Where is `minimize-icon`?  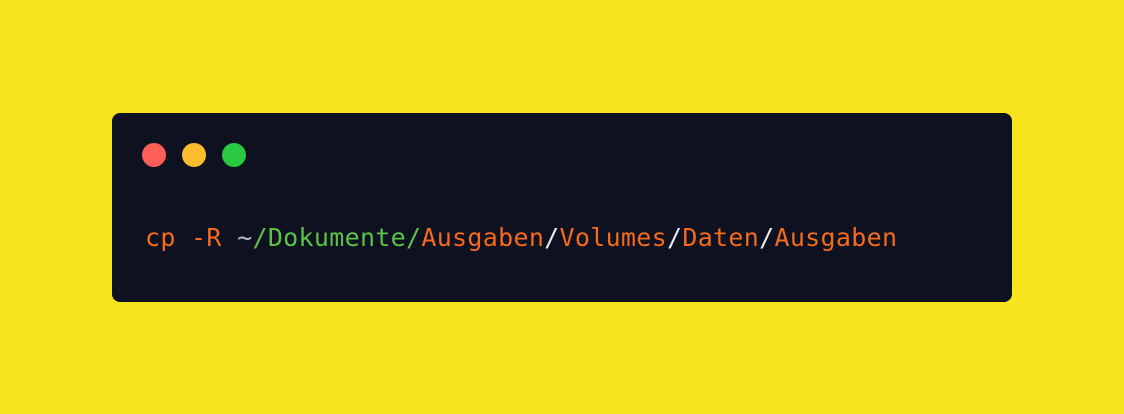
minimize-icon is located at coordinates (194, 155).